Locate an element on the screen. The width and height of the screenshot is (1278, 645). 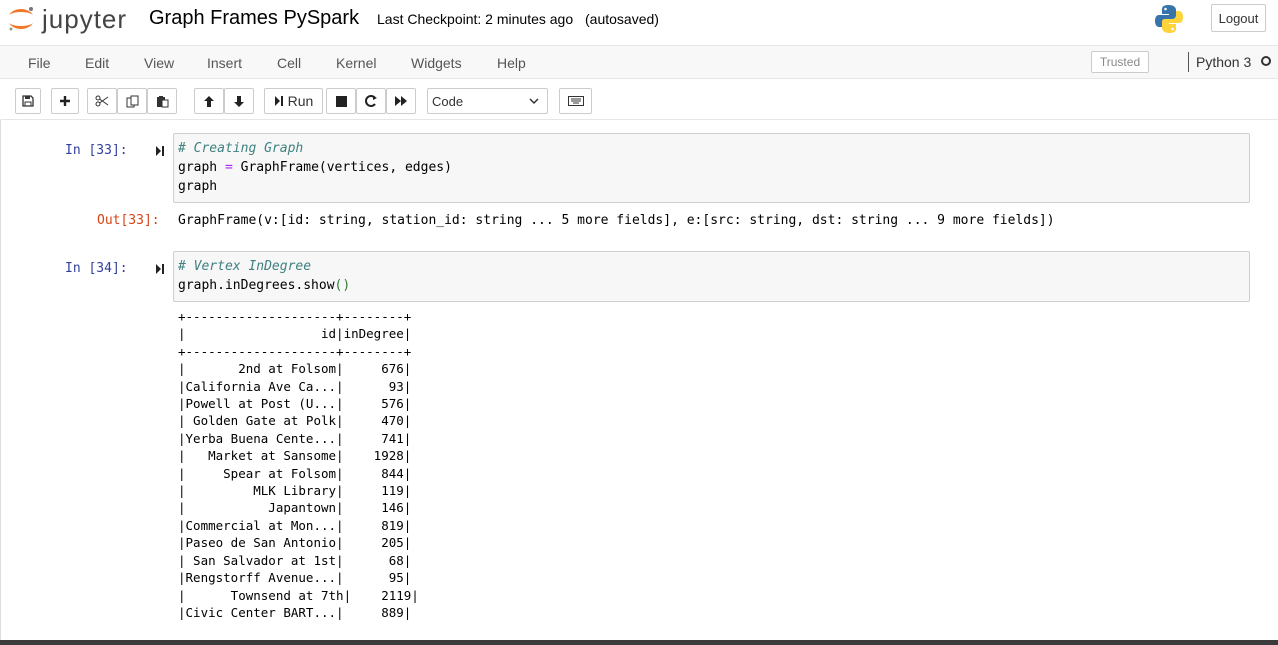
save-icon is located at coordinates (28, 101).